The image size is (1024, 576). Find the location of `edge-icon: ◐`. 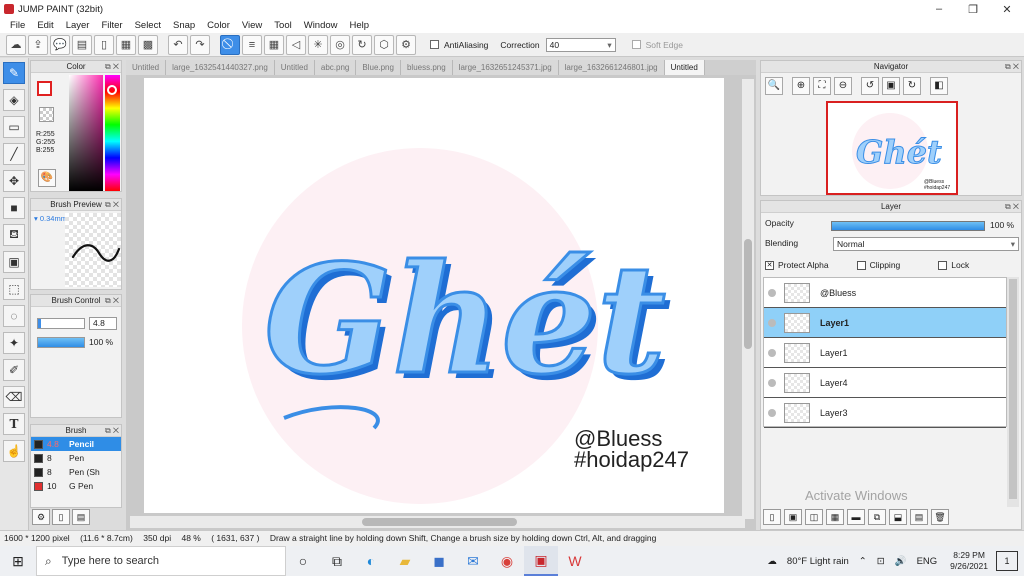

edge-icon: ◐ is located at coordinates (371, 561).